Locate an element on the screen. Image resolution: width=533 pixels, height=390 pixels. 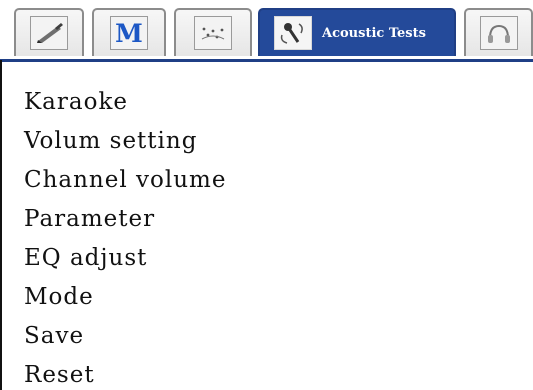
menu-item-parameter: Parameter is located at coordinates (89, 219).